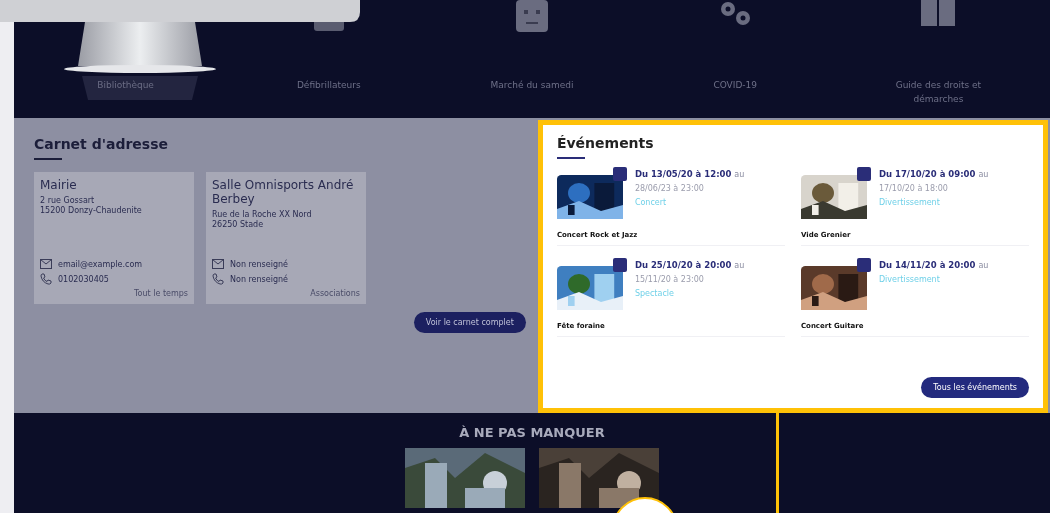  I want to click on event-date: Du 13/05/20 à 12:00 au, so click(689, 174).